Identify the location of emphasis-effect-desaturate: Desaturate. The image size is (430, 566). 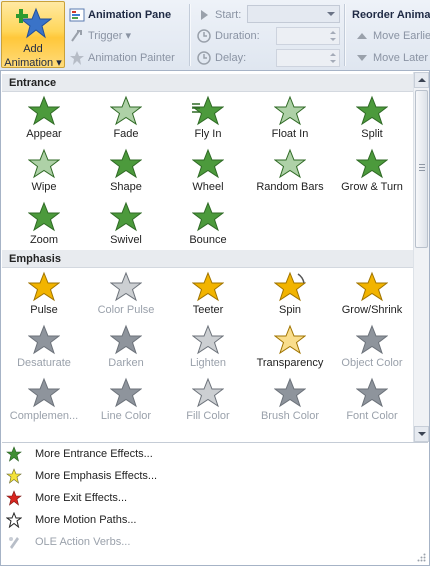
(44, 348).